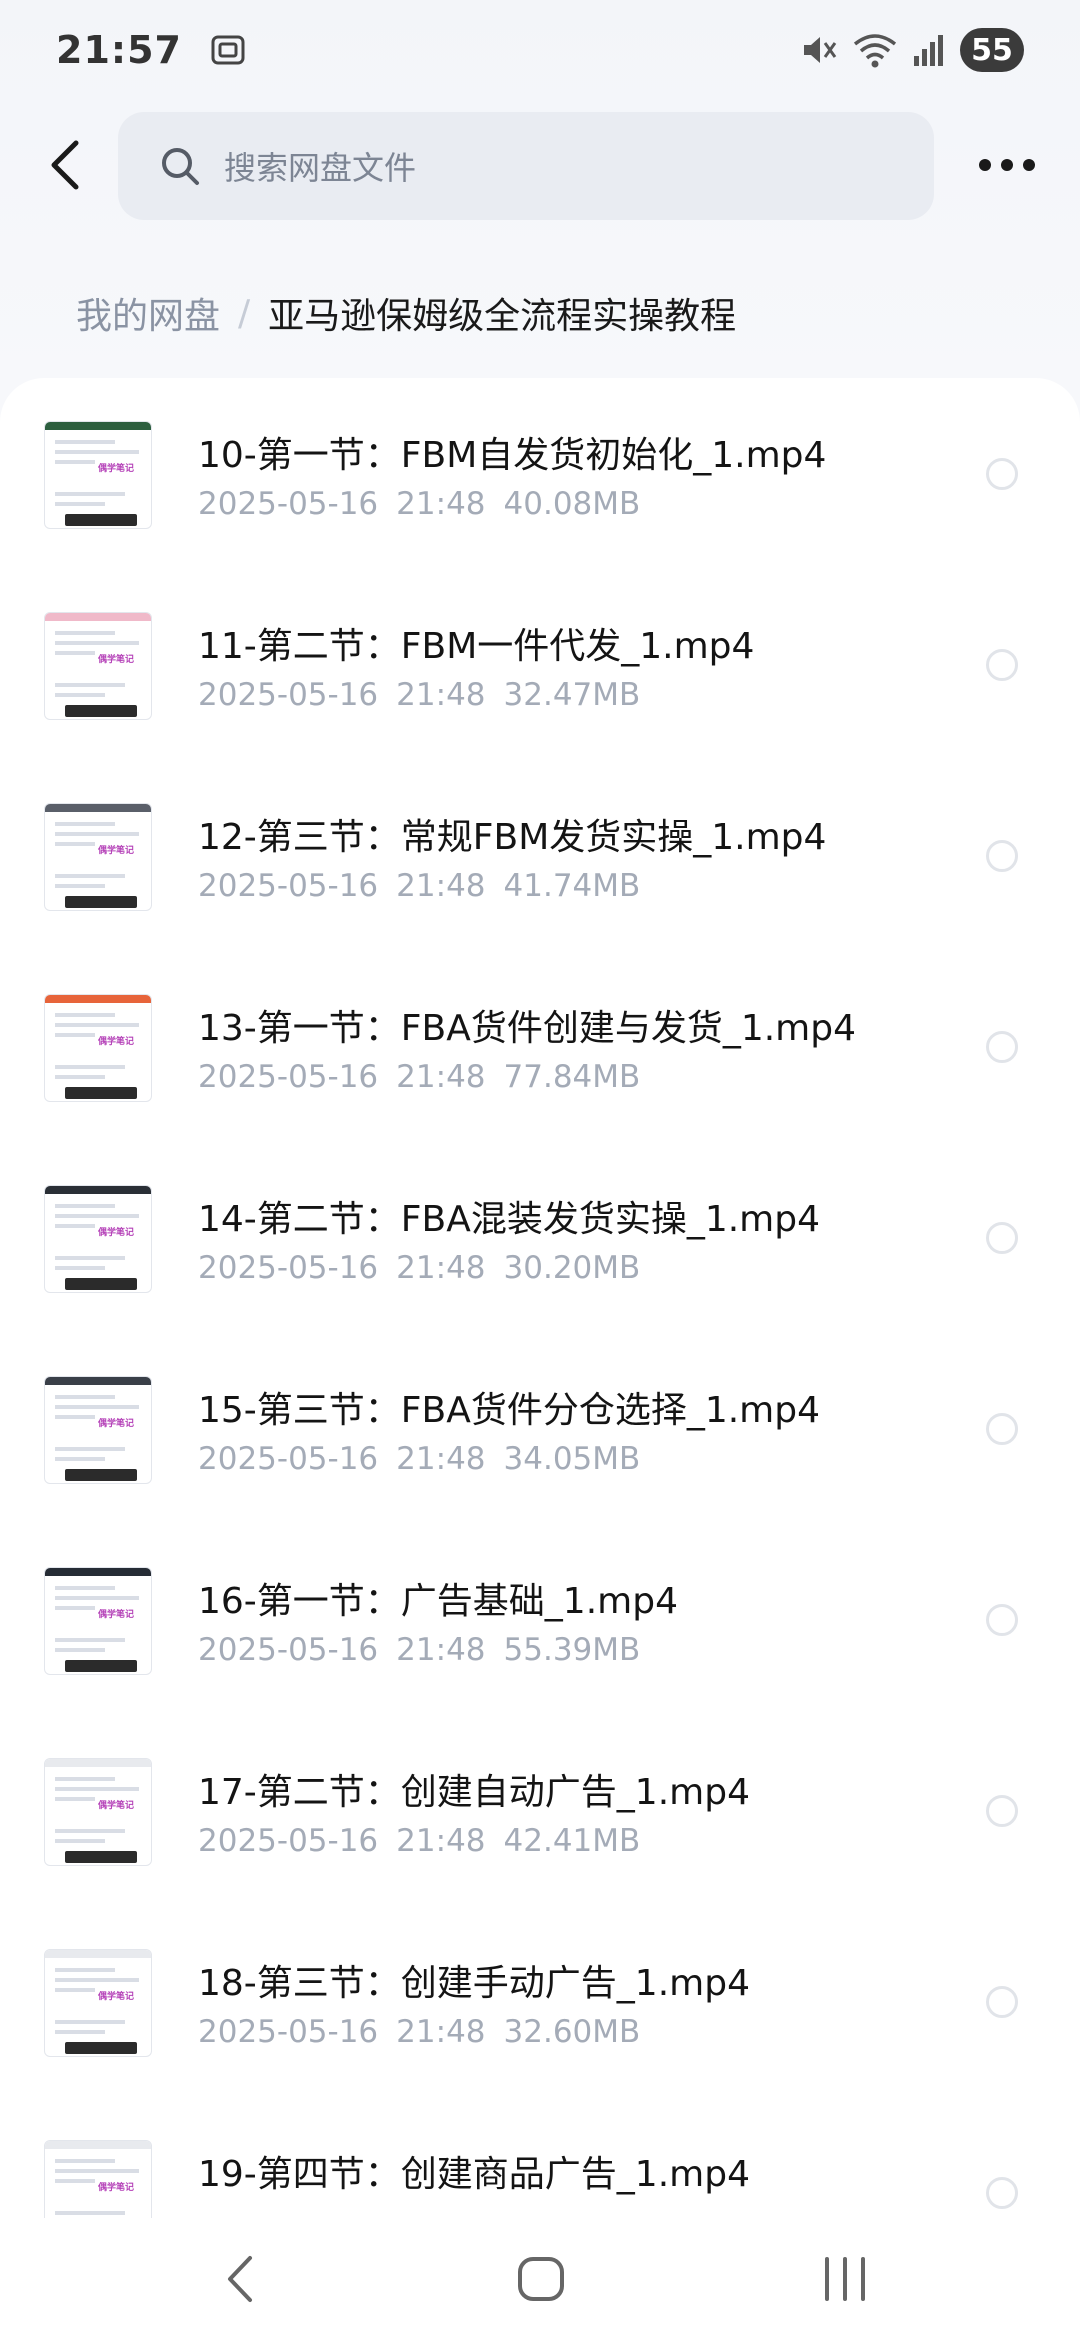  What do you see at coordinates (320, 168) in the screenshot?
I see `search-placeholder: 搜索网盘文件` at bounding box center [320, 168].